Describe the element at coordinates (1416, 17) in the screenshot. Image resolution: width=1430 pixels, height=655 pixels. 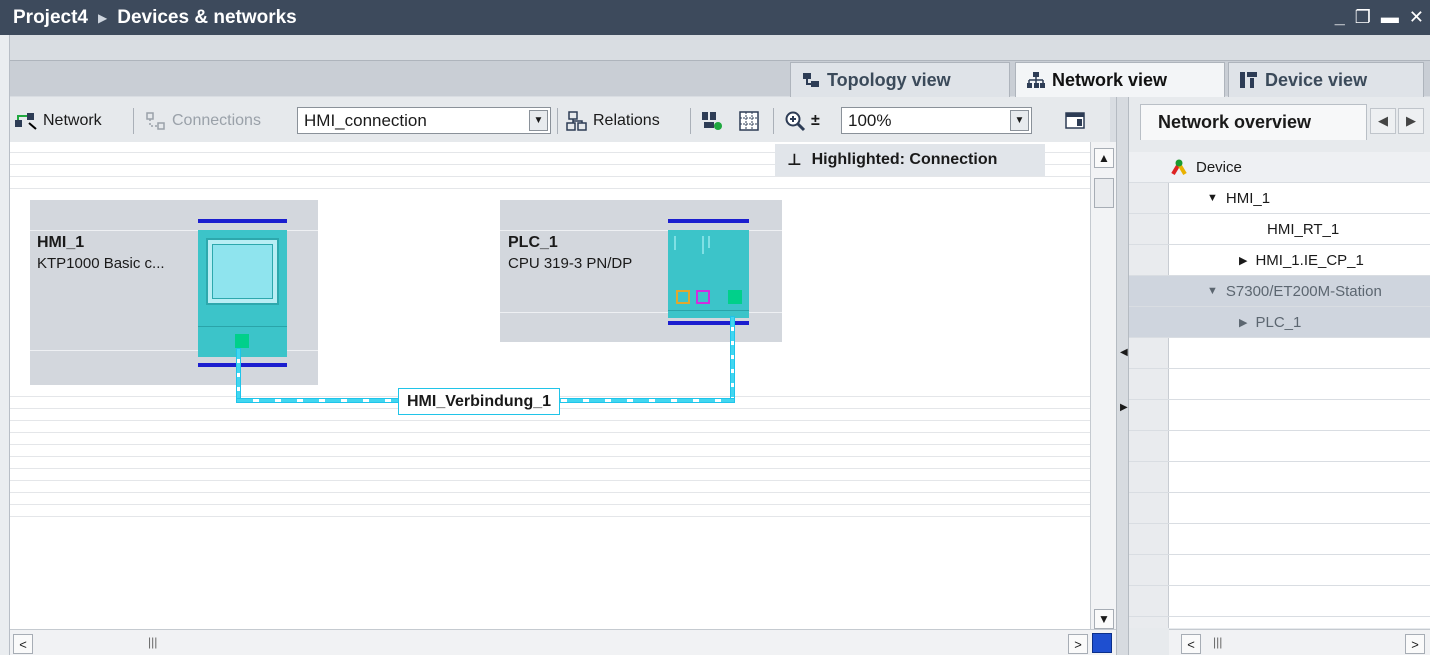
I see `close-button: ✕` at that location.